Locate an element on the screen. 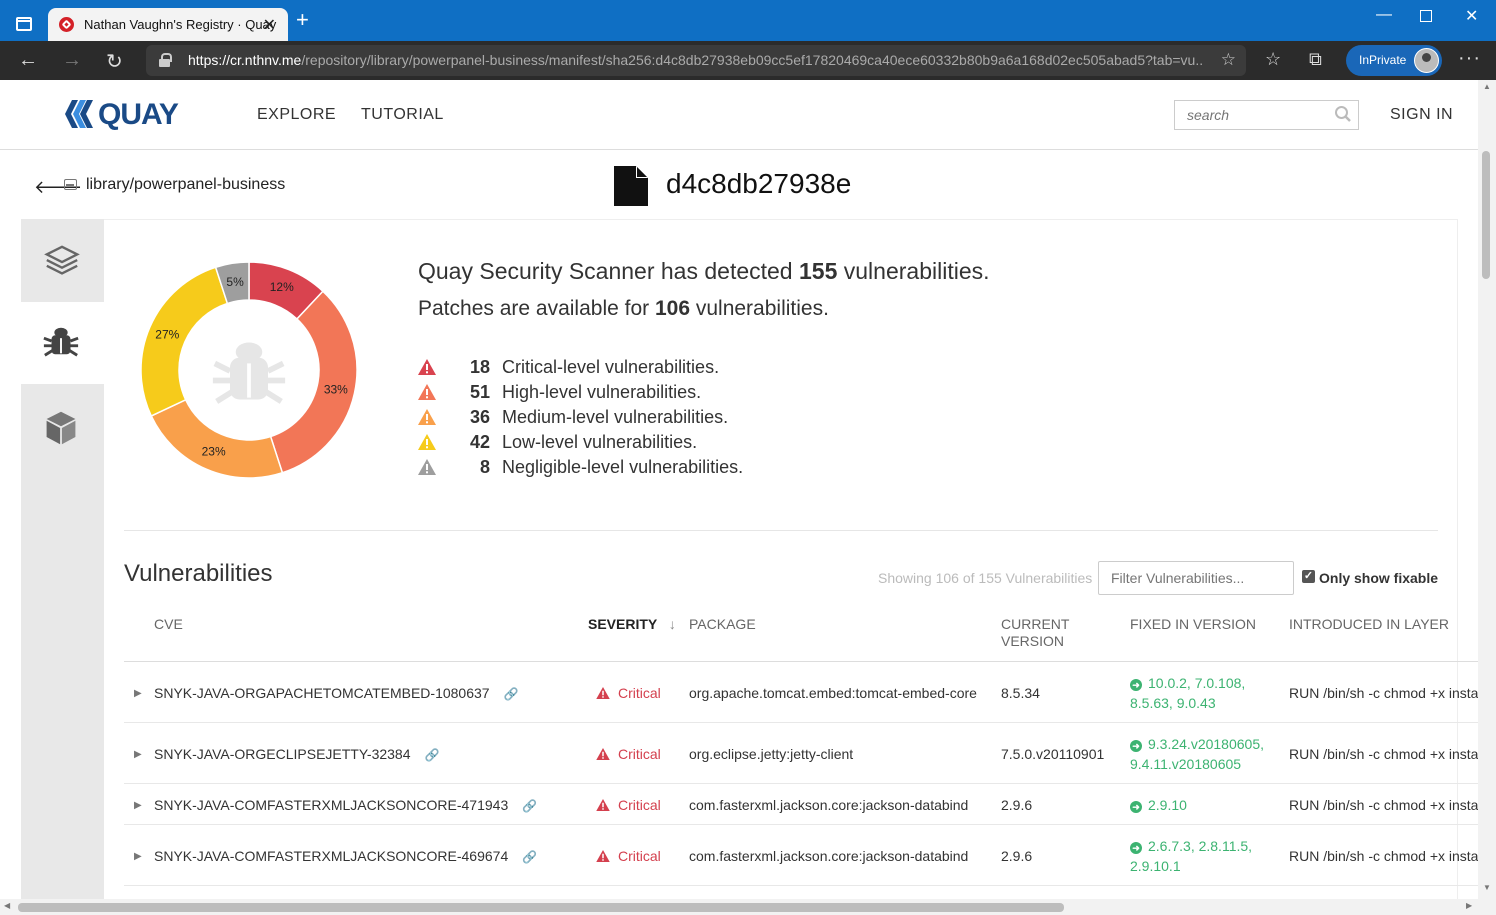  site-header: QUAY EXPLORE TUTORIAL SIGN IN is located at coordinates (739, 115).